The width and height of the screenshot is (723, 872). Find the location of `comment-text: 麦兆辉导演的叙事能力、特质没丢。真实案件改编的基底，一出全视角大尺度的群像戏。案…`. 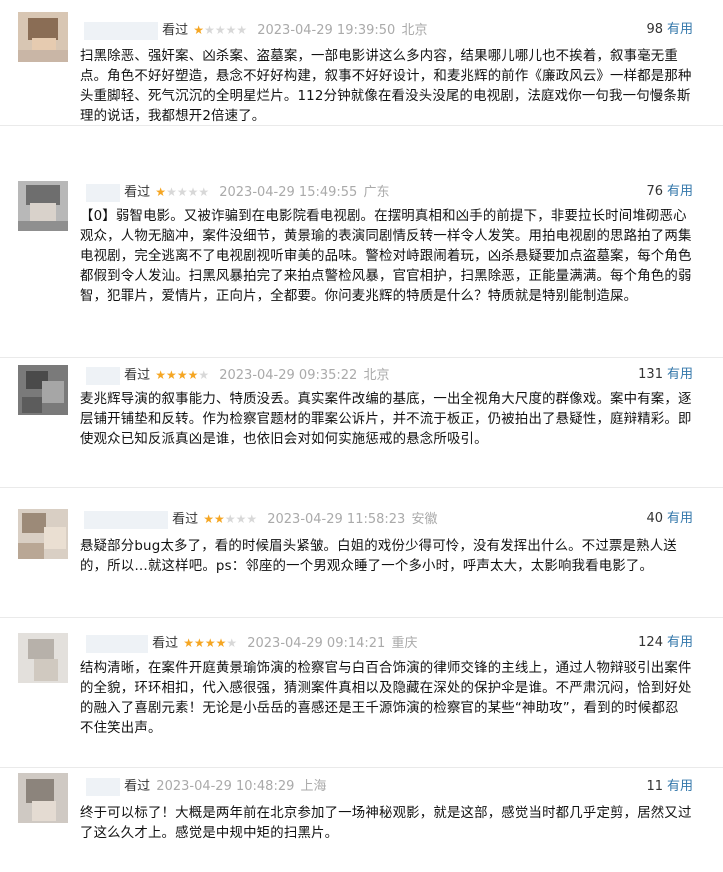

comment-text: 麦兆辉导演的叙事能力、特质没丢。真实案件改编的基底，一出全视角大尺度的群像戏。案… is located at coordinates (386, 419).